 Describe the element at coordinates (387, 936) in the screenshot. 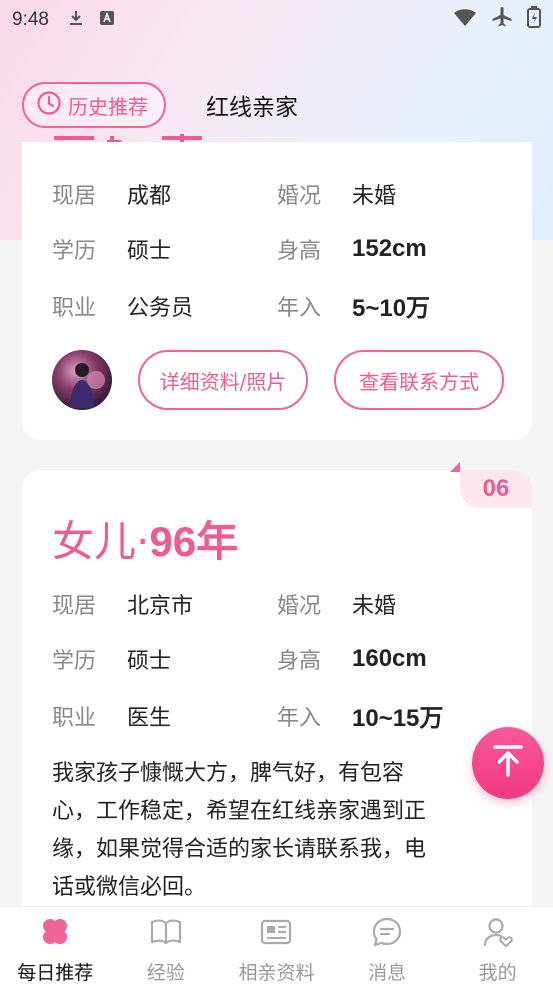

I see `chat-bubble-icon` at that location.